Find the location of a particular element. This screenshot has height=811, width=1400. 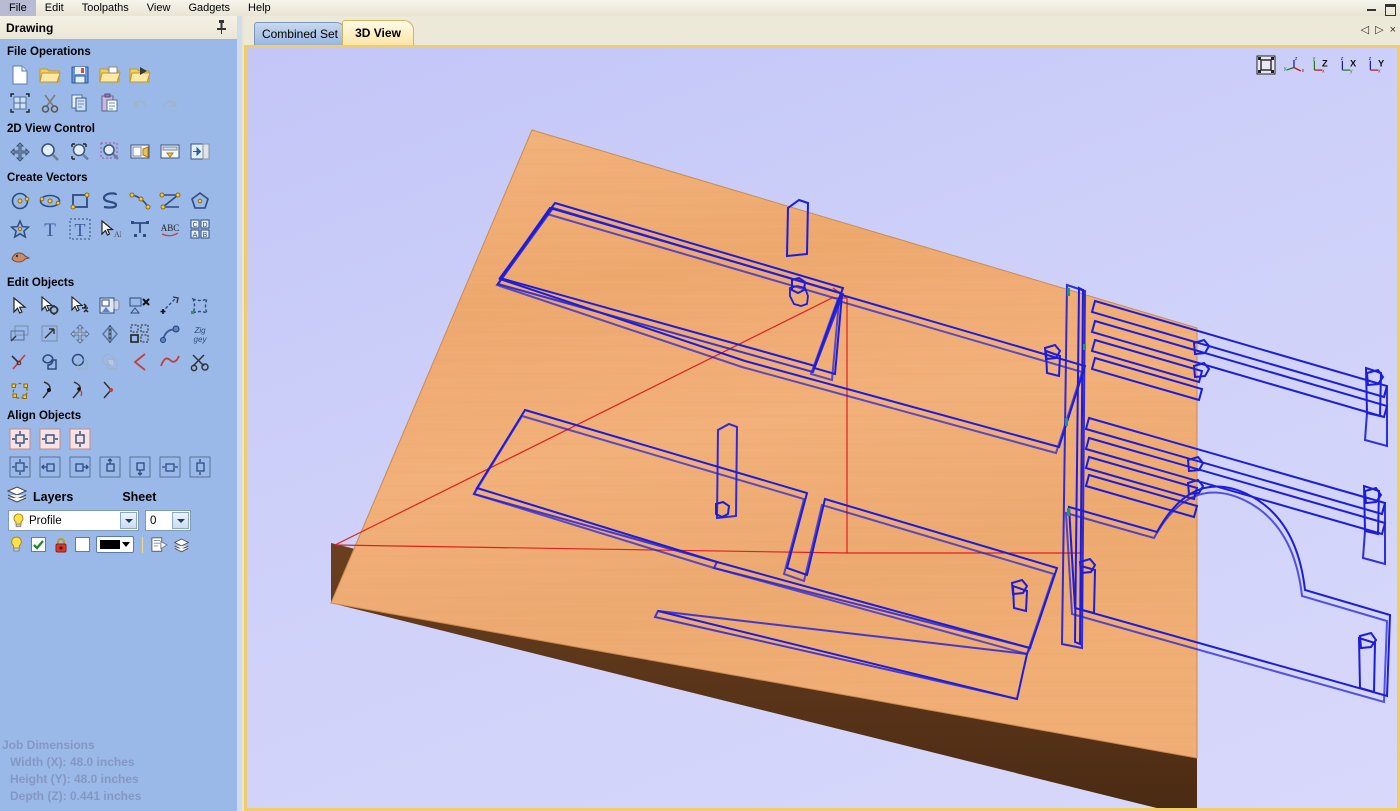

cut-icon is located at coordinates (50, 103).